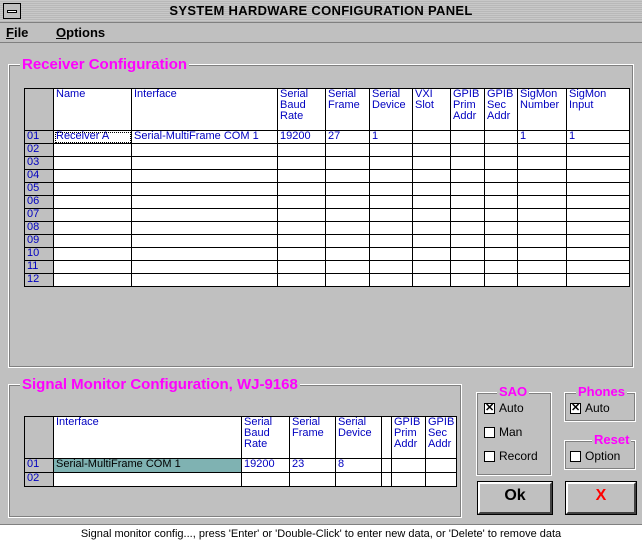  I want to click on row-number: 06, so click(39, 202).